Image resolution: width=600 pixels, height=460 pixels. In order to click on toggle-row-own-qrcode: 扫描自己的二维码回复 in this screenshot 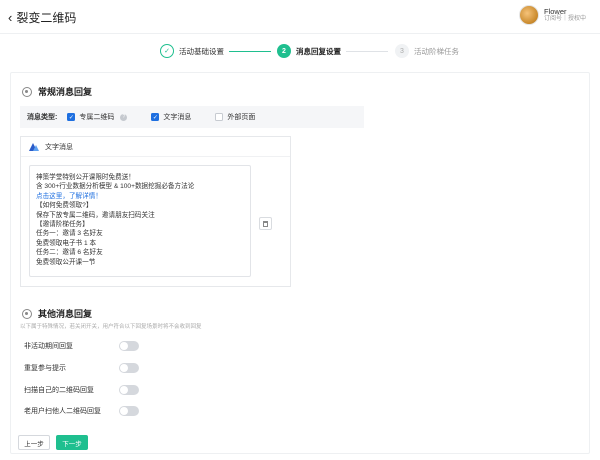, I will do `click(81, 390)`.